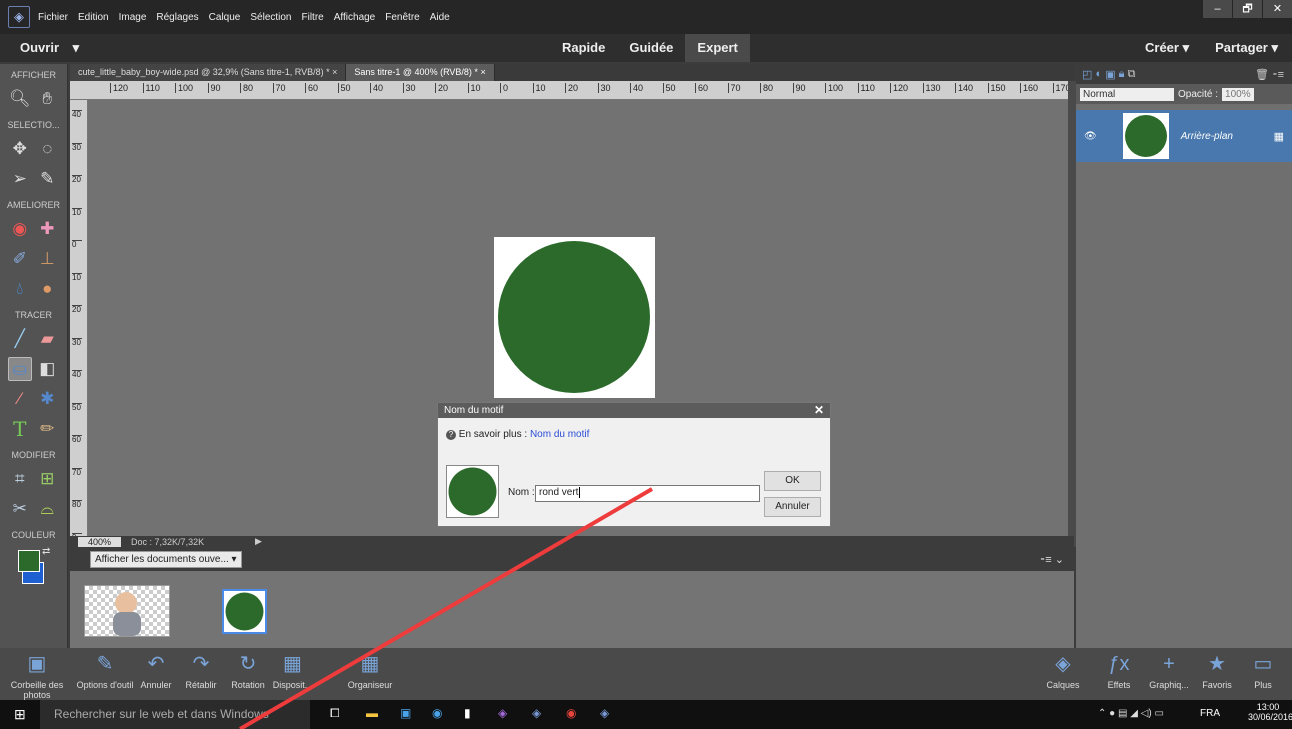  What do you see at coordinates (1217, 674) in the screenshot?
I see `bottom-favorites-button: ★ Favoris` at bounding box center [1217, 674].